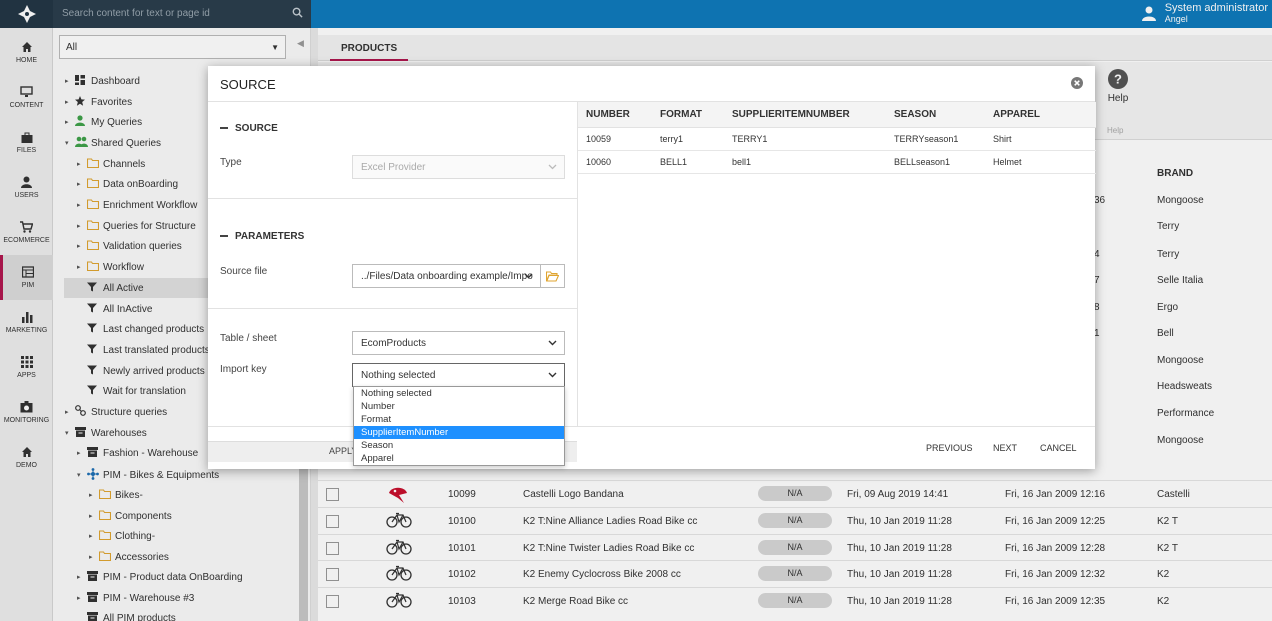 This screenshot has width=1272, height=621. I want to click on preview-row: 10060 BELL1 bell1 BELLseason1 Helmet, so click(837, 162).